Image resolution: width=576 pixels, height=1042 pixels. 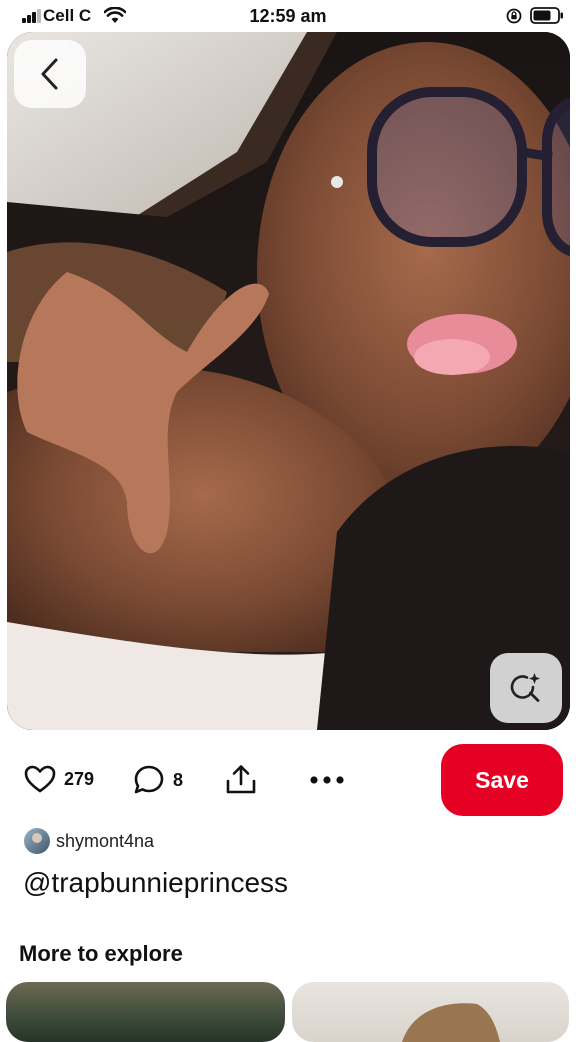 I want to click on status-time: 12:59 am, so click(x=288, y=16).